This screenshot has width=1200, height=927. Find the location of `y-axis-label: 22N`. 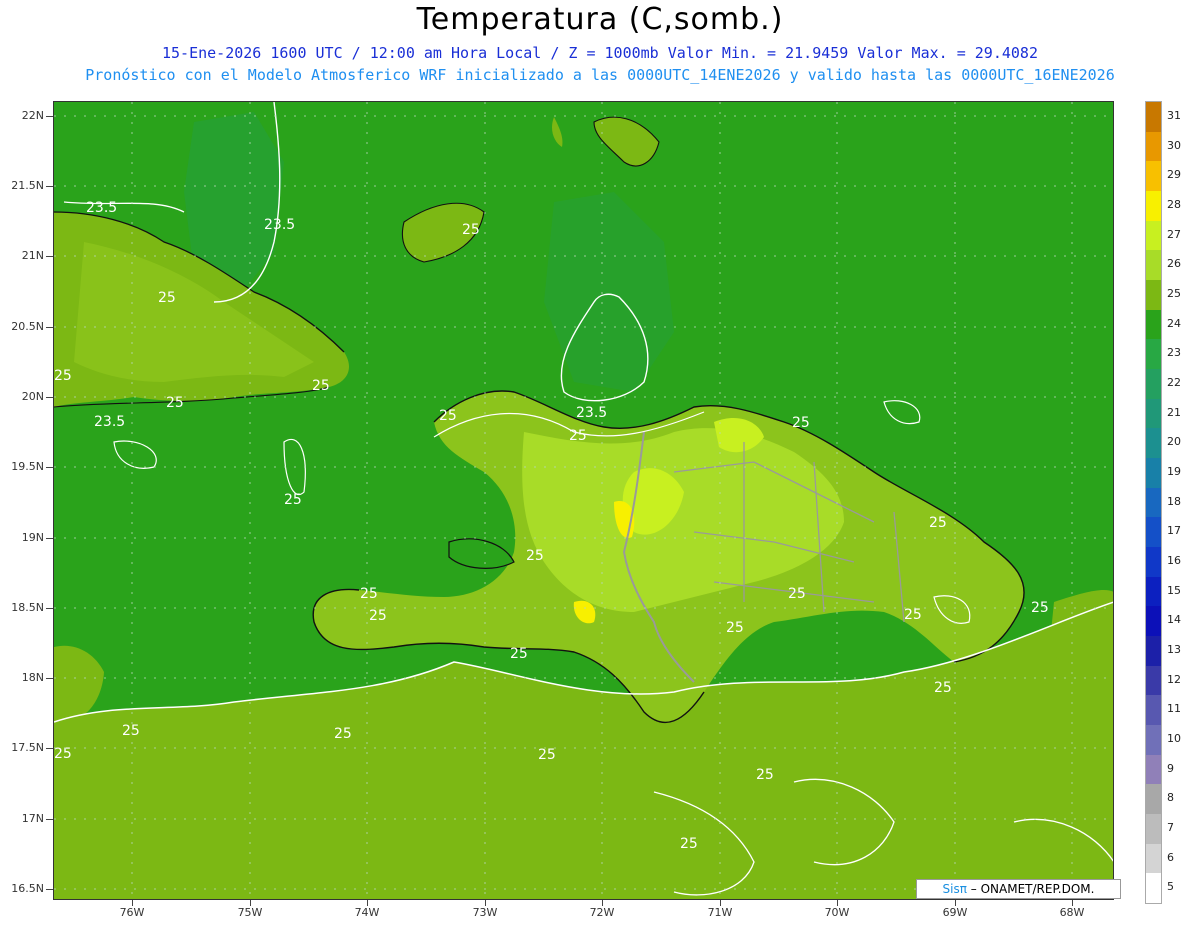

y-axis-label: 22N is located at coordinates (32, 115).